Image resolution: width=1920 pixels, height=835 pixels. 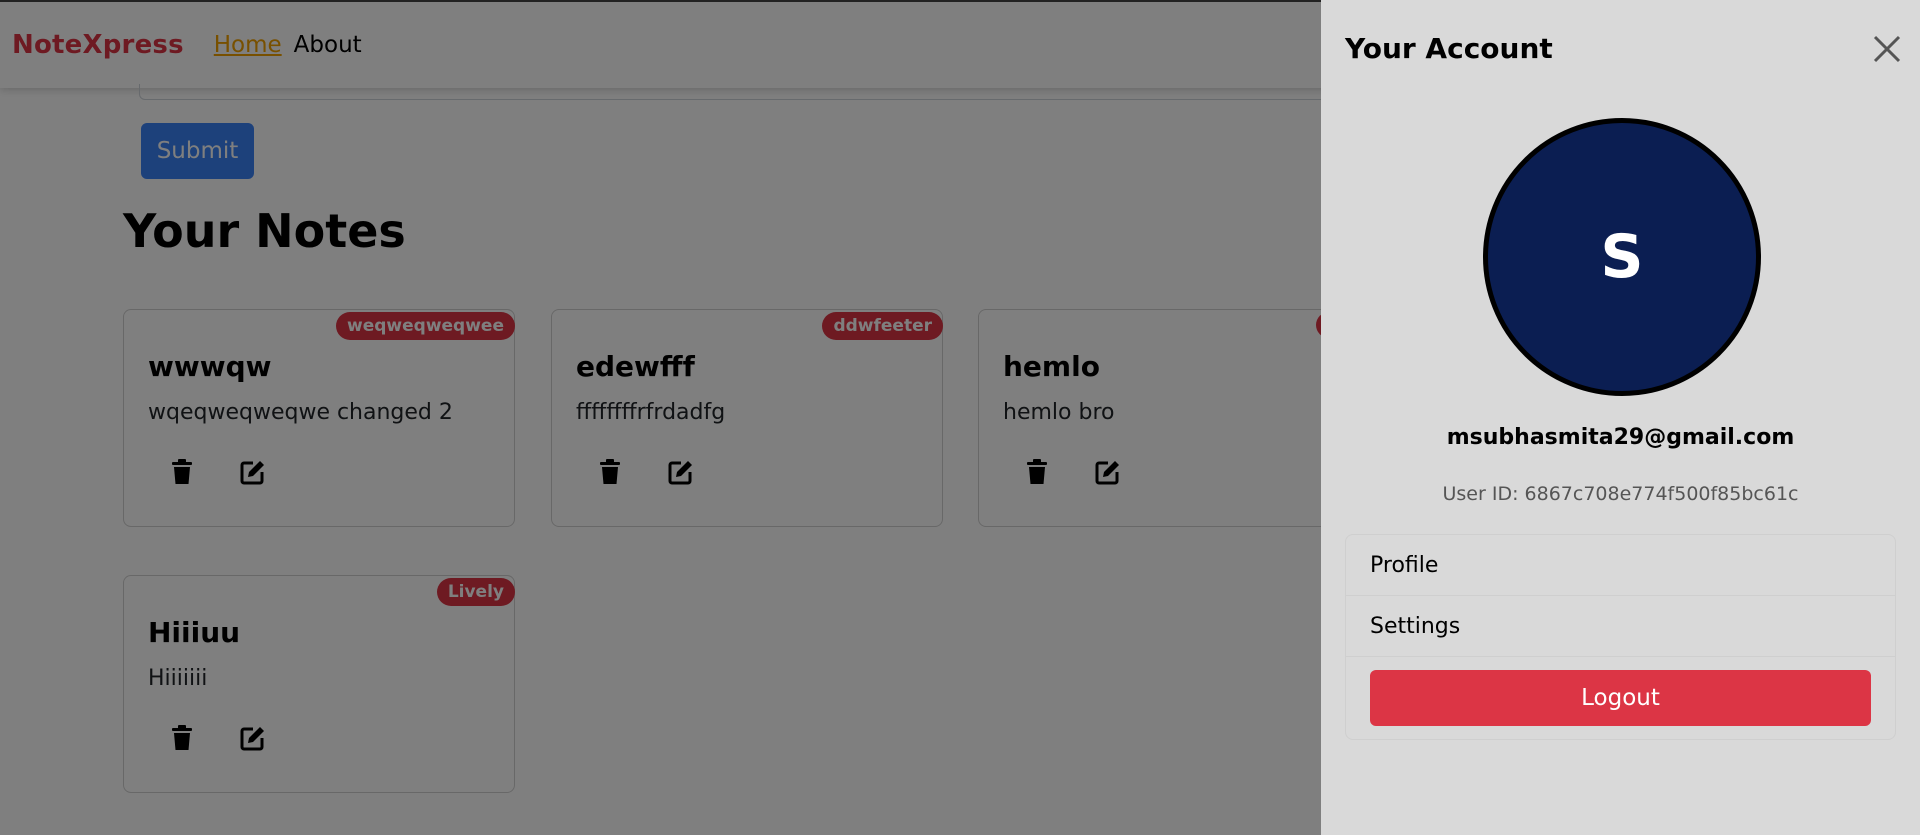 What do you see at coordinates (1620, 494) in the screenshot?
I see `user-id: User ID: 6867c708e774f500f85bc61c` at bounding box center [1620, 494].